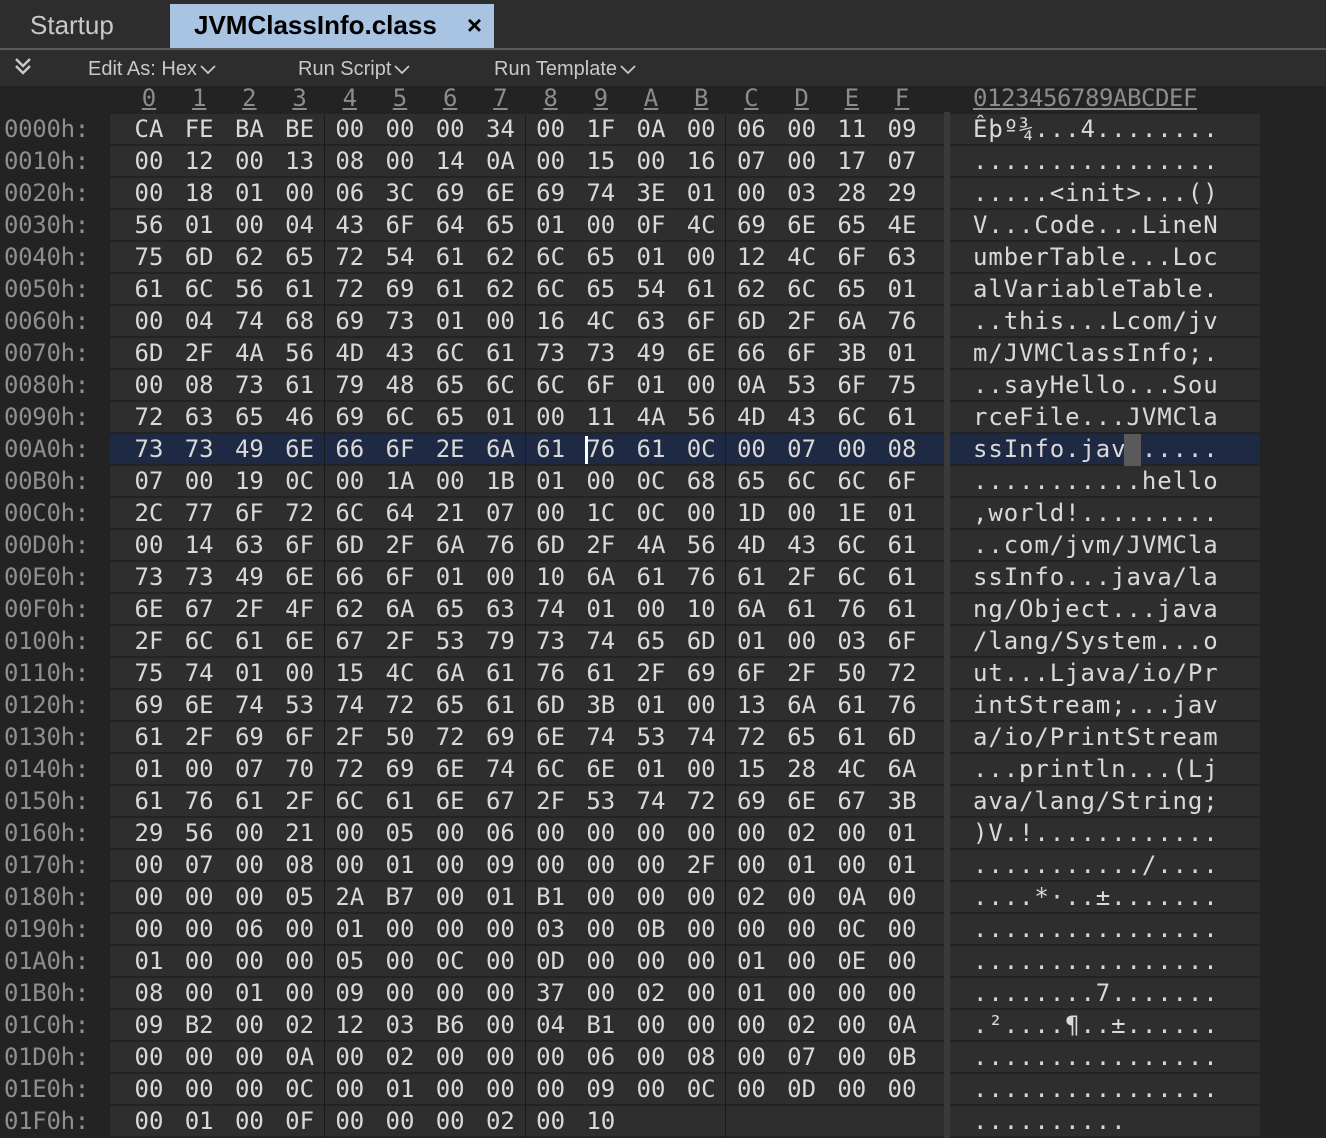 Image resolution: width=1326 pixels, height=1138 pixels. What do you see at coordinates (400, 737) in the screenshot?
I see `hex-byte: 50` at bounding box center [400, 737].